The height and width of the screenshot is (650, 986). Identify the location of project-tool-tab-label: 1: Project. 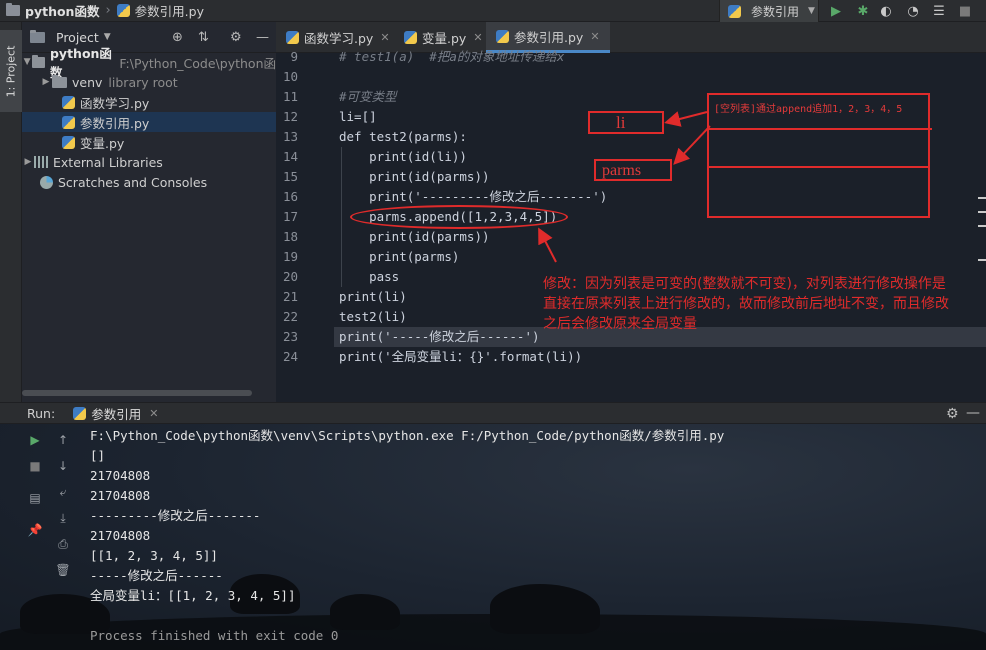
(11, 71).